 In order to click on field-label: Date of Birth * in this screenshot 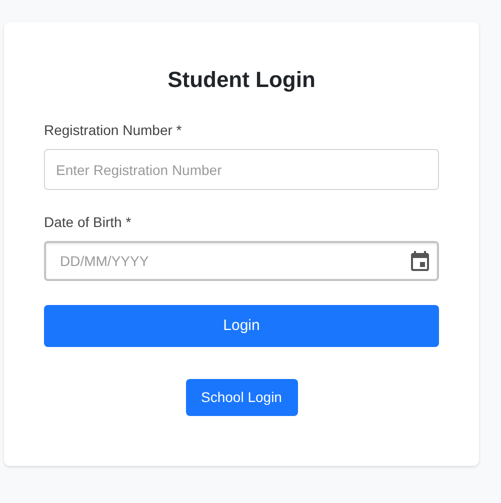, I will do `click(88, 222)`.